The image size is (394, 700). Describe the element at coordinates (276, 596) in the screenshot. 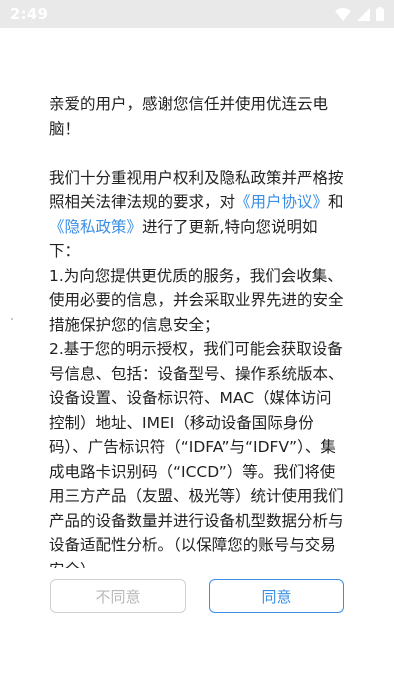

I see `agree-button: 同意` at that location.